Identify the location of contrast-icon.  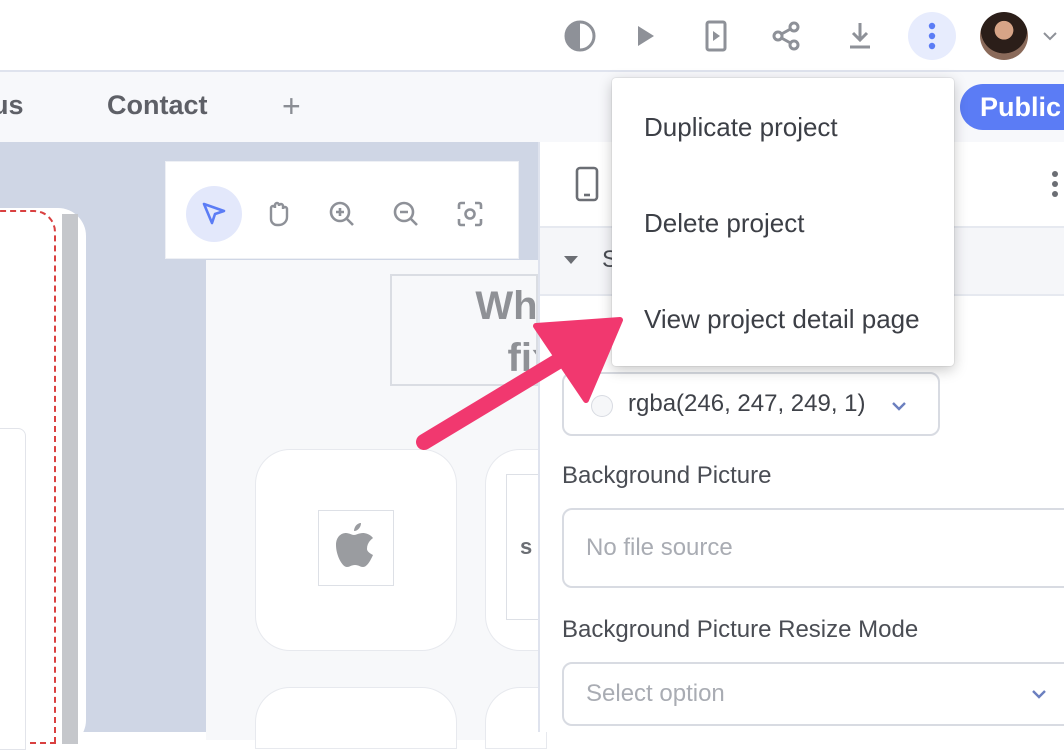
(580, 36).